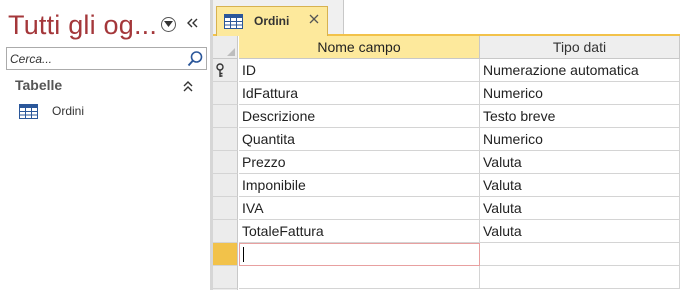 The width and height of the screenshot is (680, 290). Describe the element at coordinates (511, 17) in the screenshot. I see `tabstrip-empty-area` at that location.